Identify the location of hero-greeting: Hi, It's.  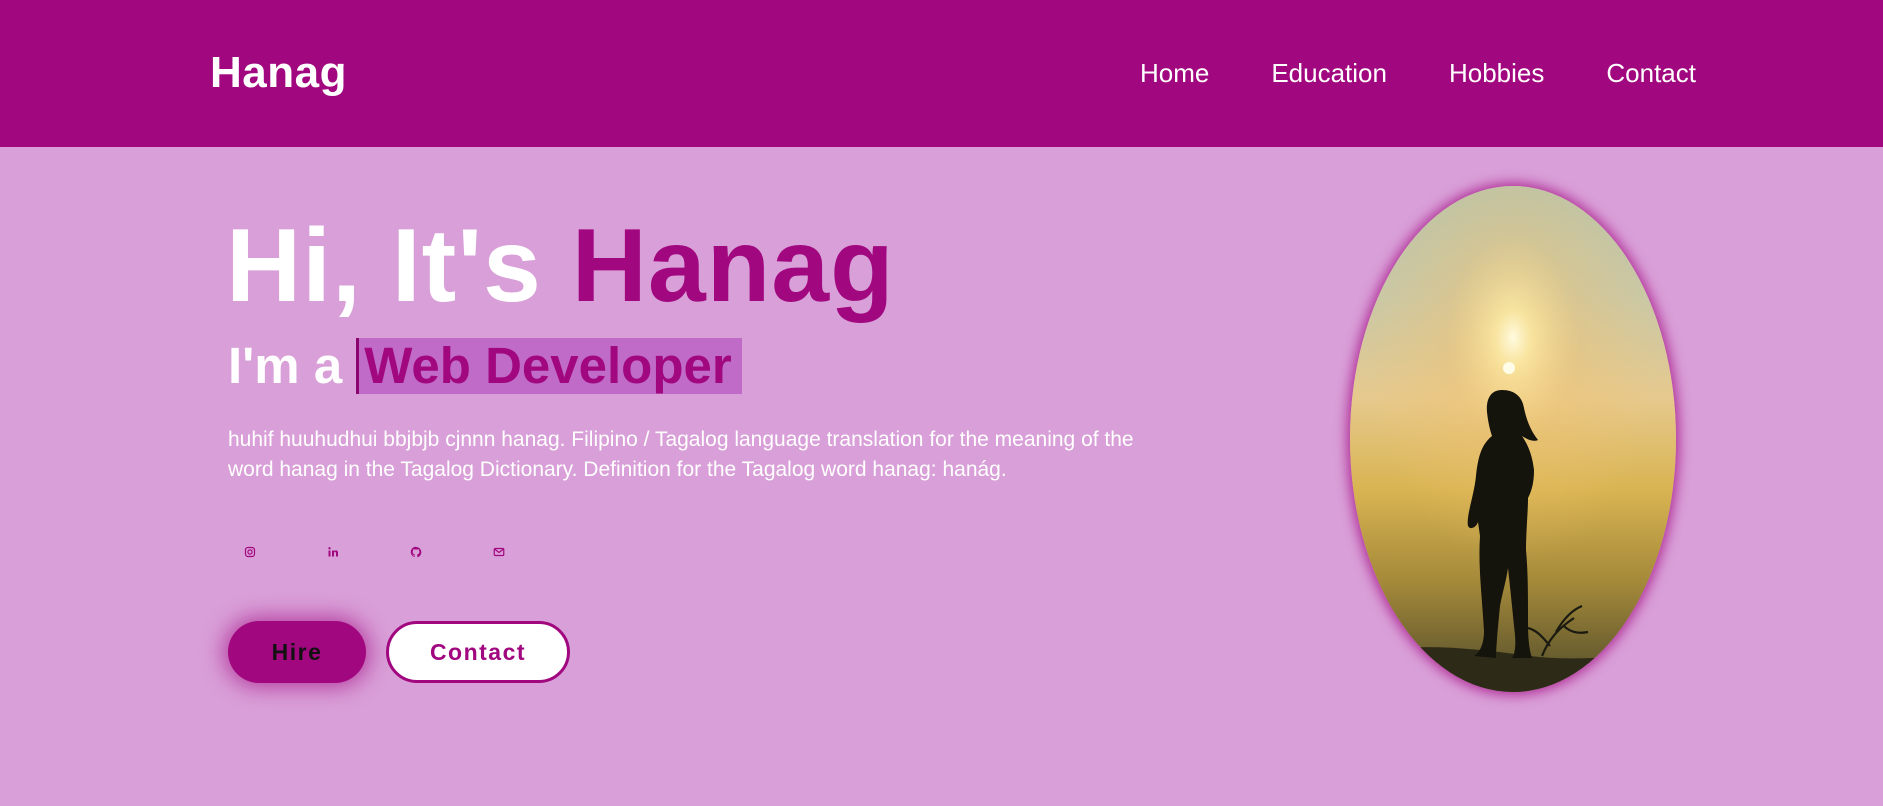
(399, 266).